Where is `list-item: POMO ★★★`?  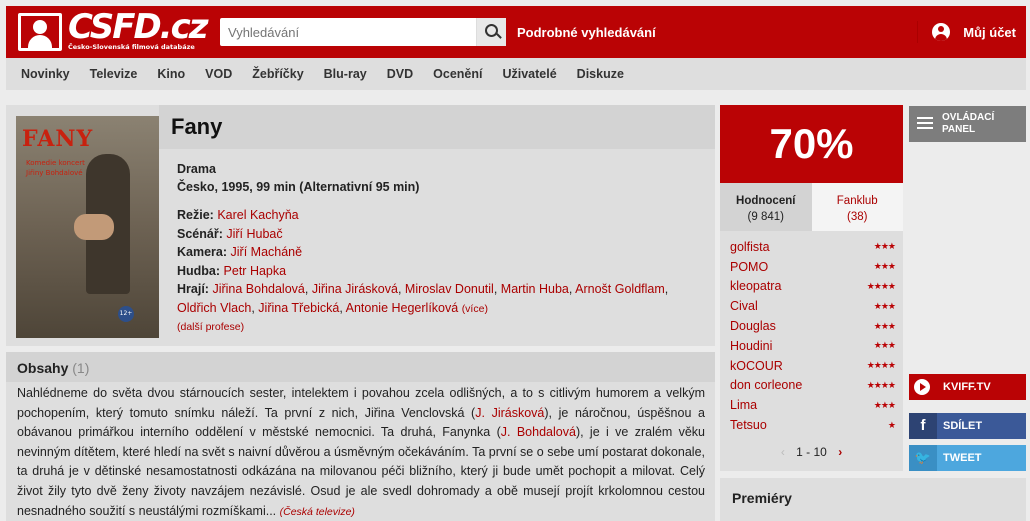 list-item: POMO ★★★ is located at coordinates (813, 267).